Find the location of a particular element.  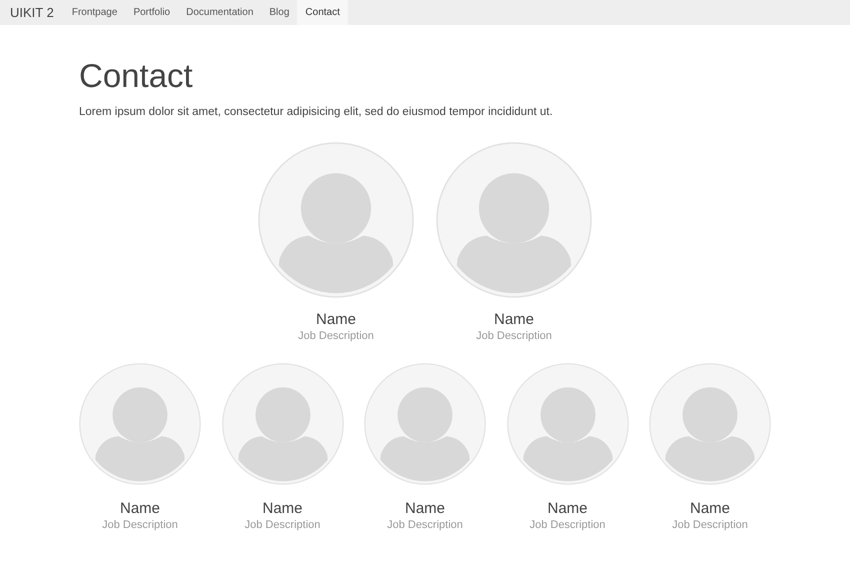

intro-text: Lorem ipsum dolor sit amet, consectetur adipisicing elit, sed do eiusmod tempor incididunt ut. is located at coordinates (316, 112).